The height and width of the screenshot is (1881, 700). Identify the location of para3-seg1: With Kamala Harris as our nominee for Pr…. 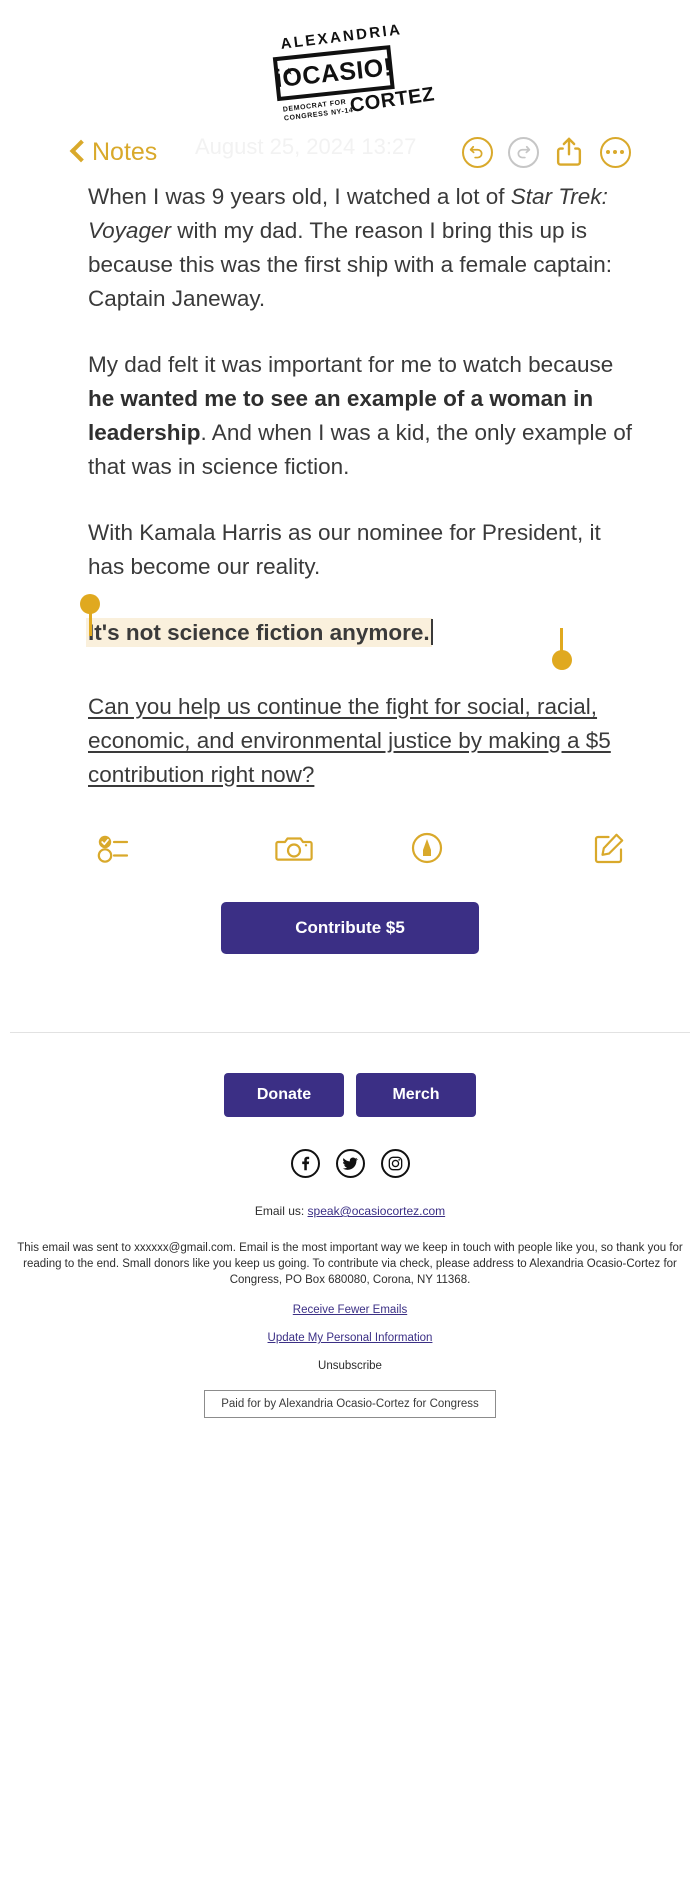
(344, 549).